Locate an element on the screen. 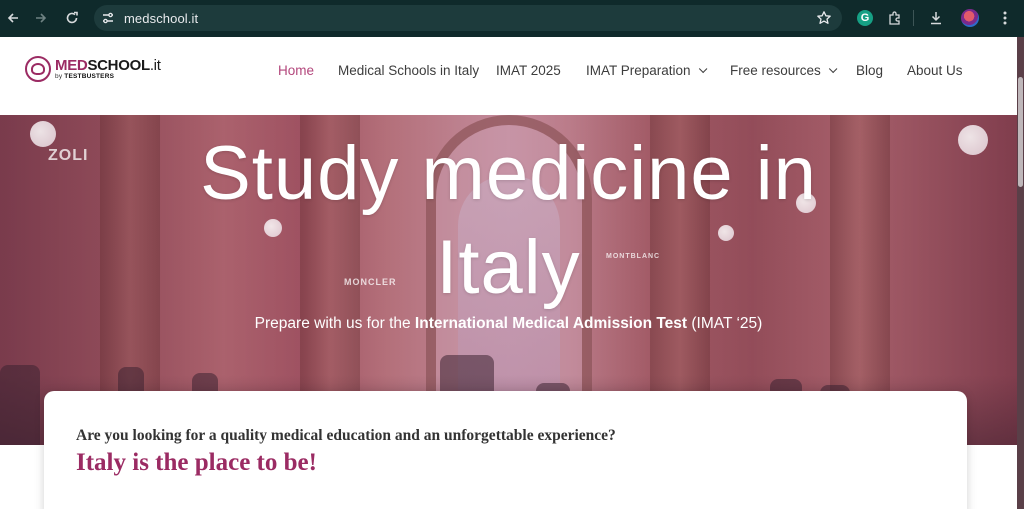  nav-blog-label: Blog is located at coordinates (870, 70).